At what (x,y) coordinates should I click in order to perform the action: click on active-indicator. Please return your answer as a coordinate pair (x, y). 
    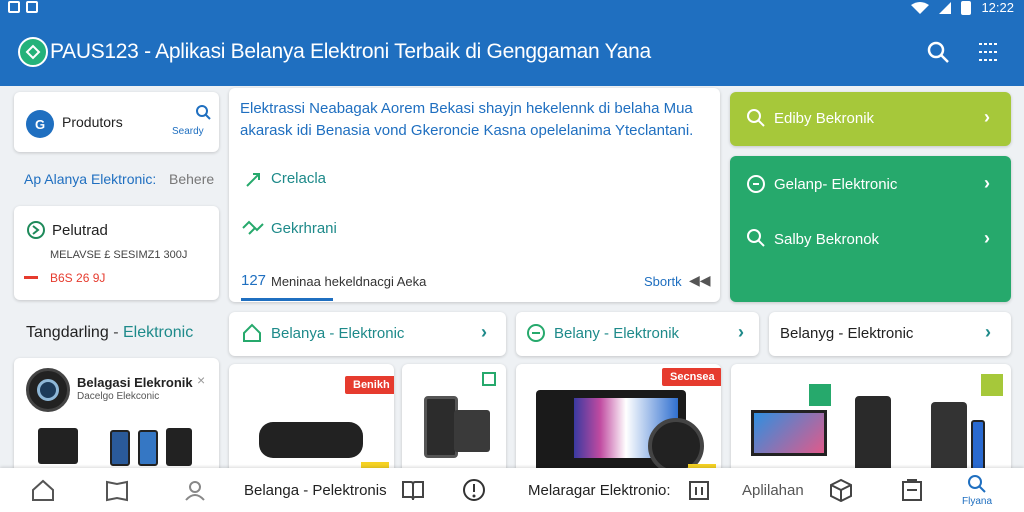
    Looking at the image, I should click on (287, 299).